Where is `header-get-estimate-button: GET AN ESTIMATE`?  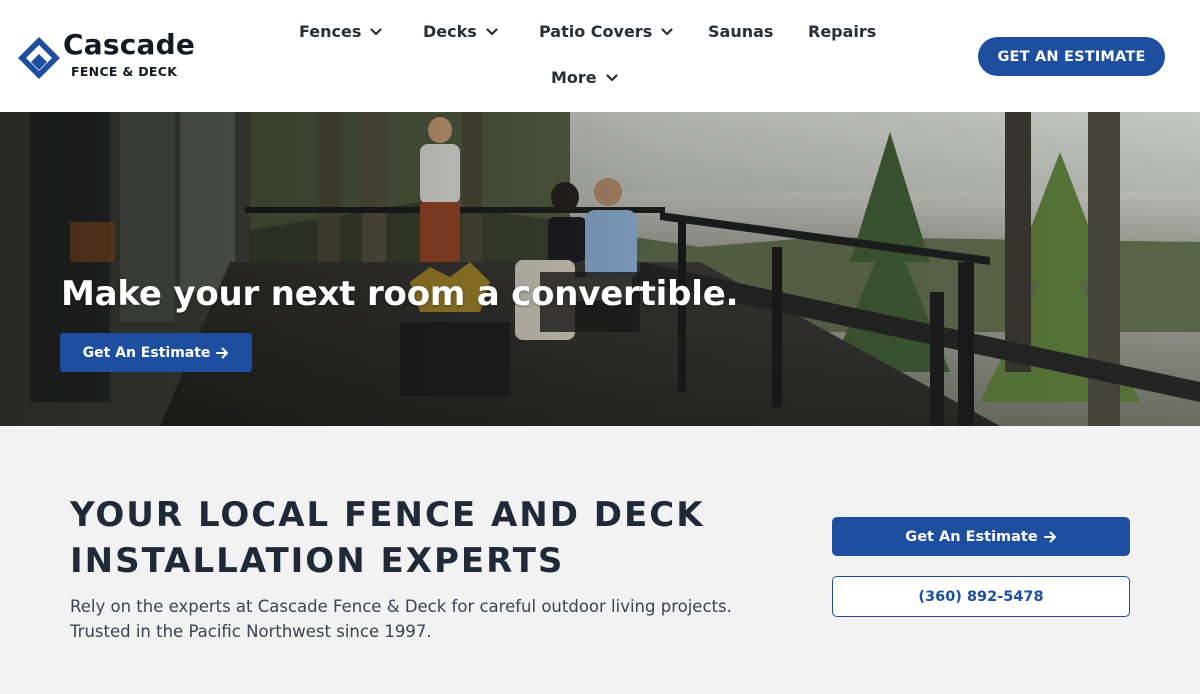
header-get-estimate-button: GET AN ESTIMATE is located at coordinates (1071, 56).